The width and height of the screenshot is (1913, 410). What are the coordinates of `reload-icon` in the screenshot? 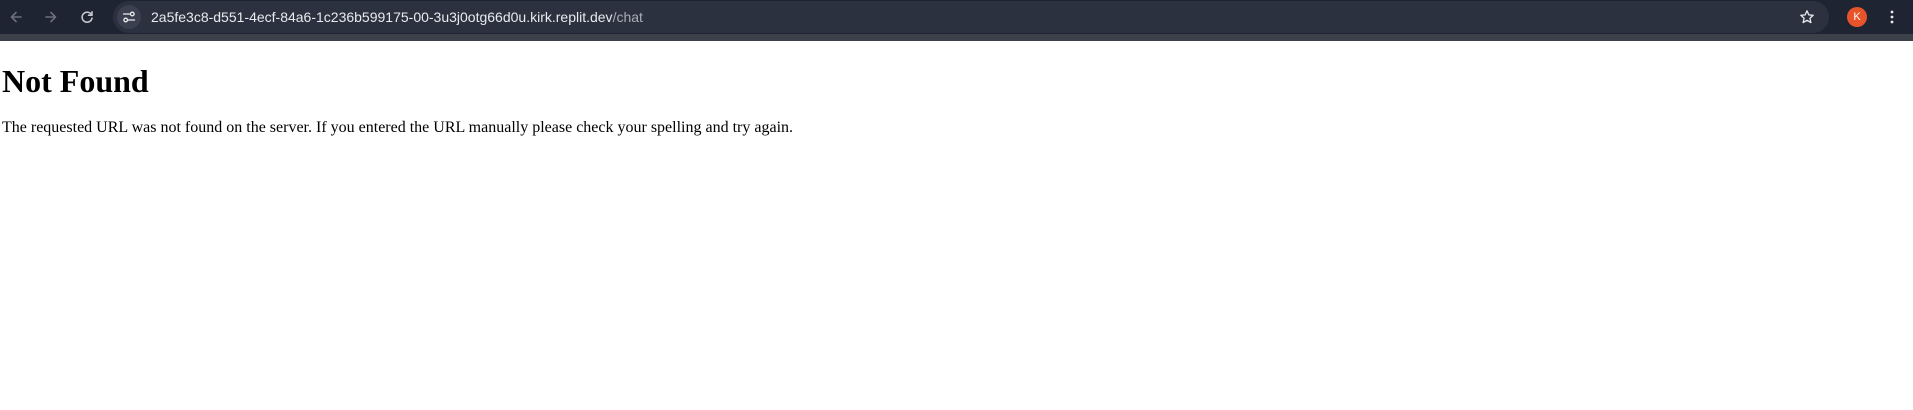 It's located at (87, 17).